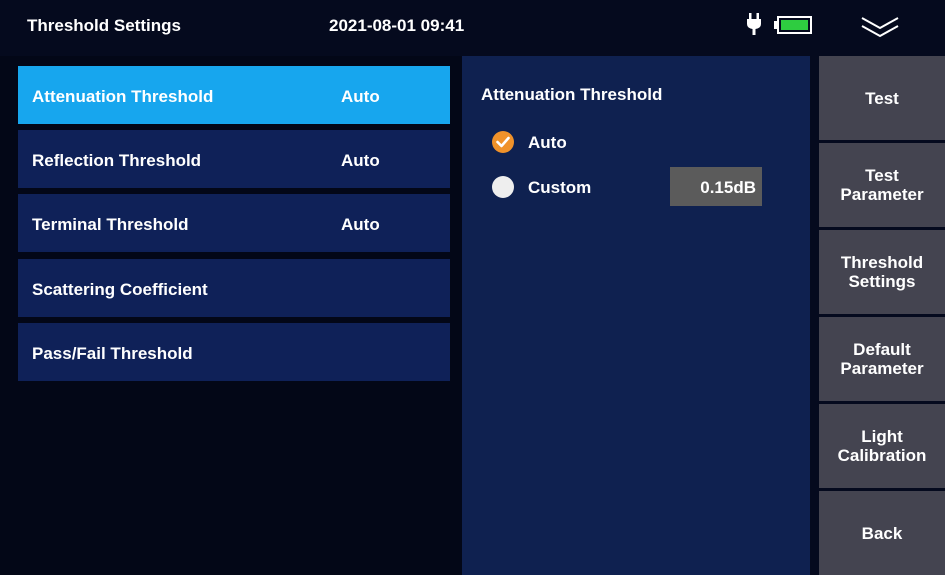 Image resolution: width=945 pixels, height=575 pixels. Describe the element at coordinates (397, 25) in the screenshot. I see `datetime-display: 2021-08-01 09:41` at that location.